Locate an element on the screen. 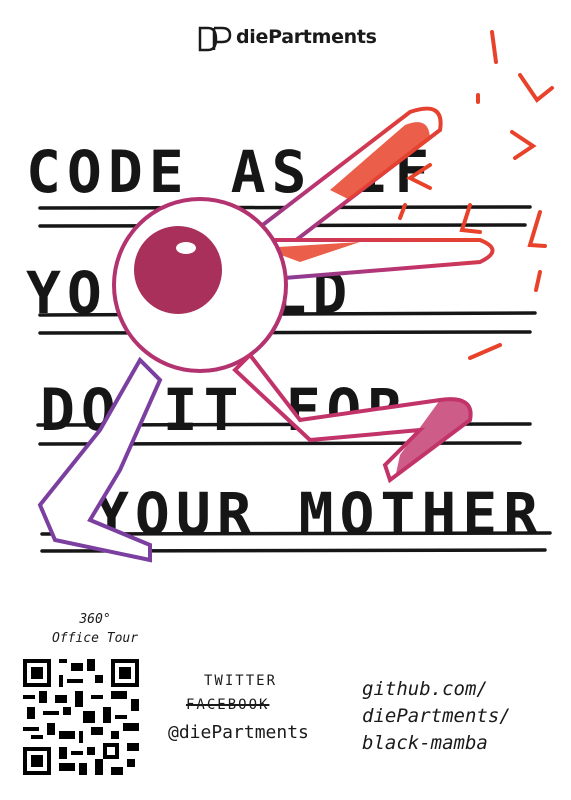 Image resolution: width=571 pixels, height=800 pixels. twitter-label: TWITTER is located at coordinates (240, 681).